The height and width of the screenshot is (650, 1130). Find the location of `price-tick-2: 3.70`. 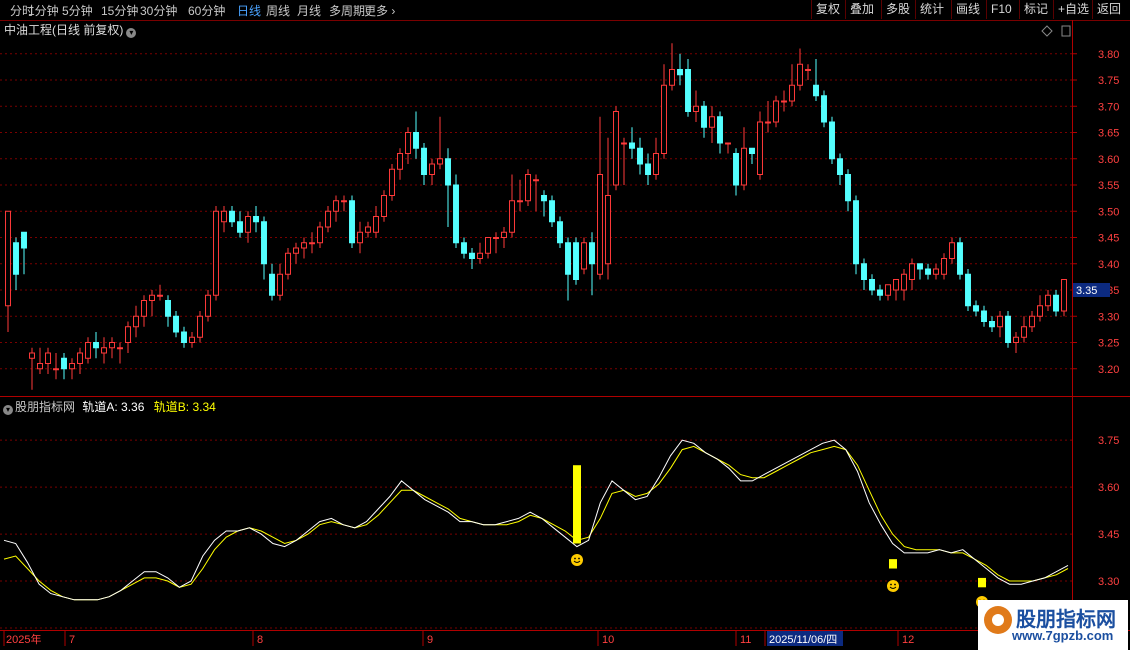

price-tick-2: 3.70 is located at coordinates (1108, 107).